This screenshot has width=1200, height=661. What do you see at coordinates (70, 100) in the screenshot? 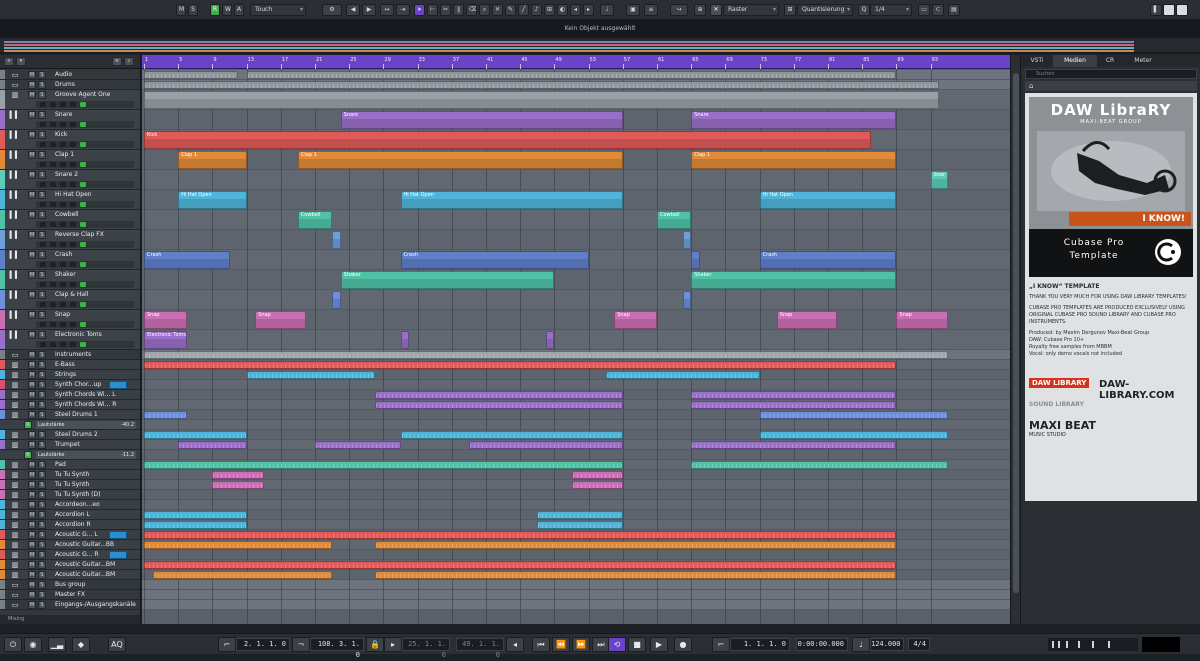
I see `track-row: ▥ M S Groove Agent One` at bounding box center [70, 100].